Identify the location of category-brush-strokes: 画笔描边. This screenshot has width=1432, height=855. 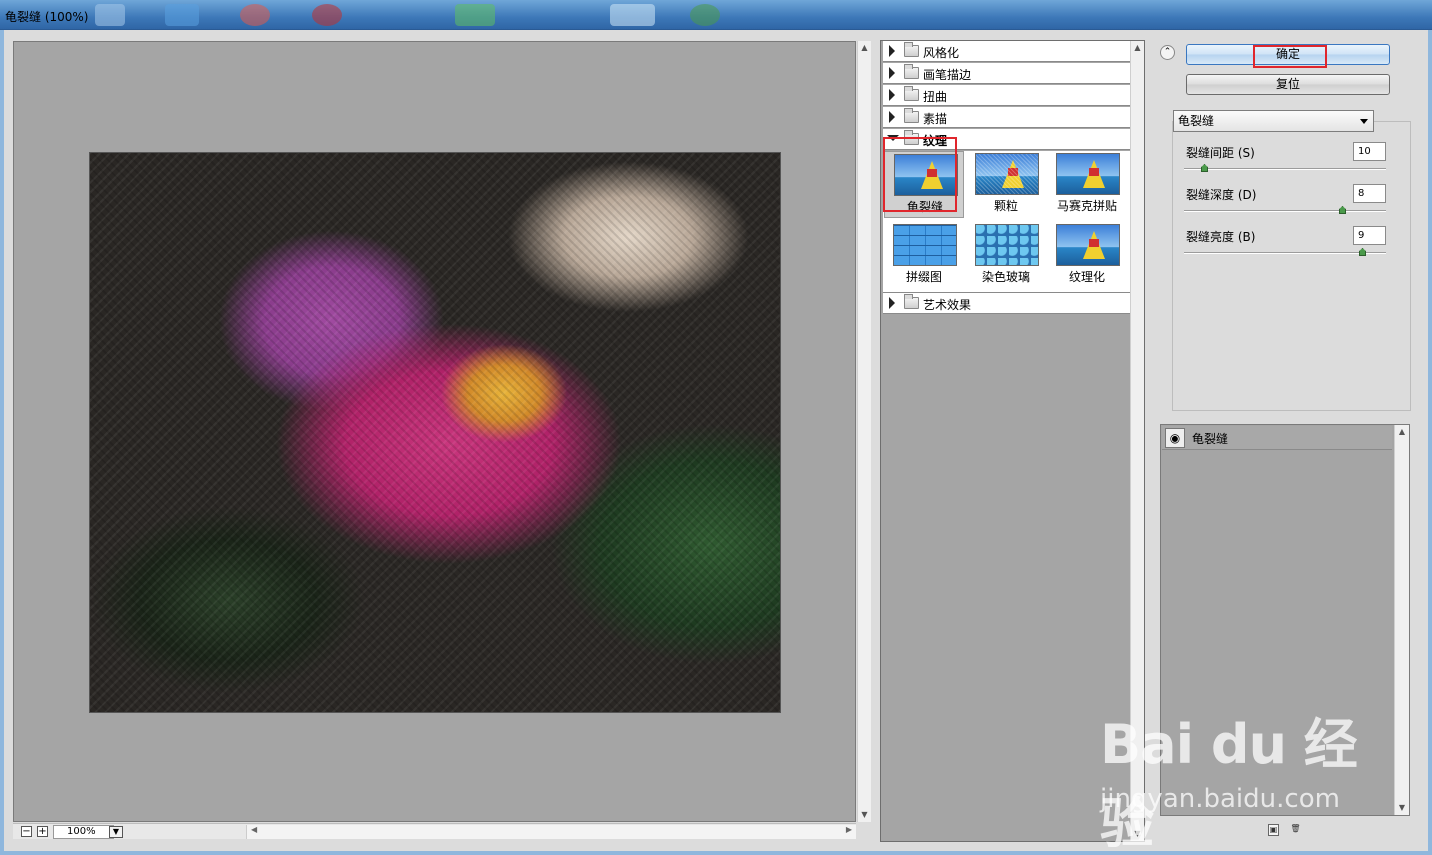
(1006, 73).